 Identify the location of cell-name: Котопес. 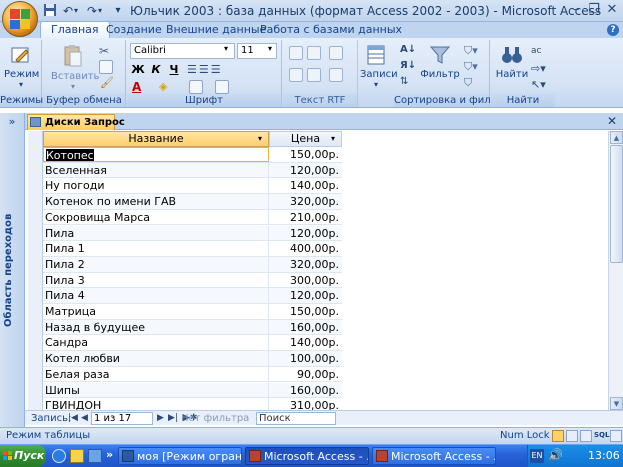
(156, 154).